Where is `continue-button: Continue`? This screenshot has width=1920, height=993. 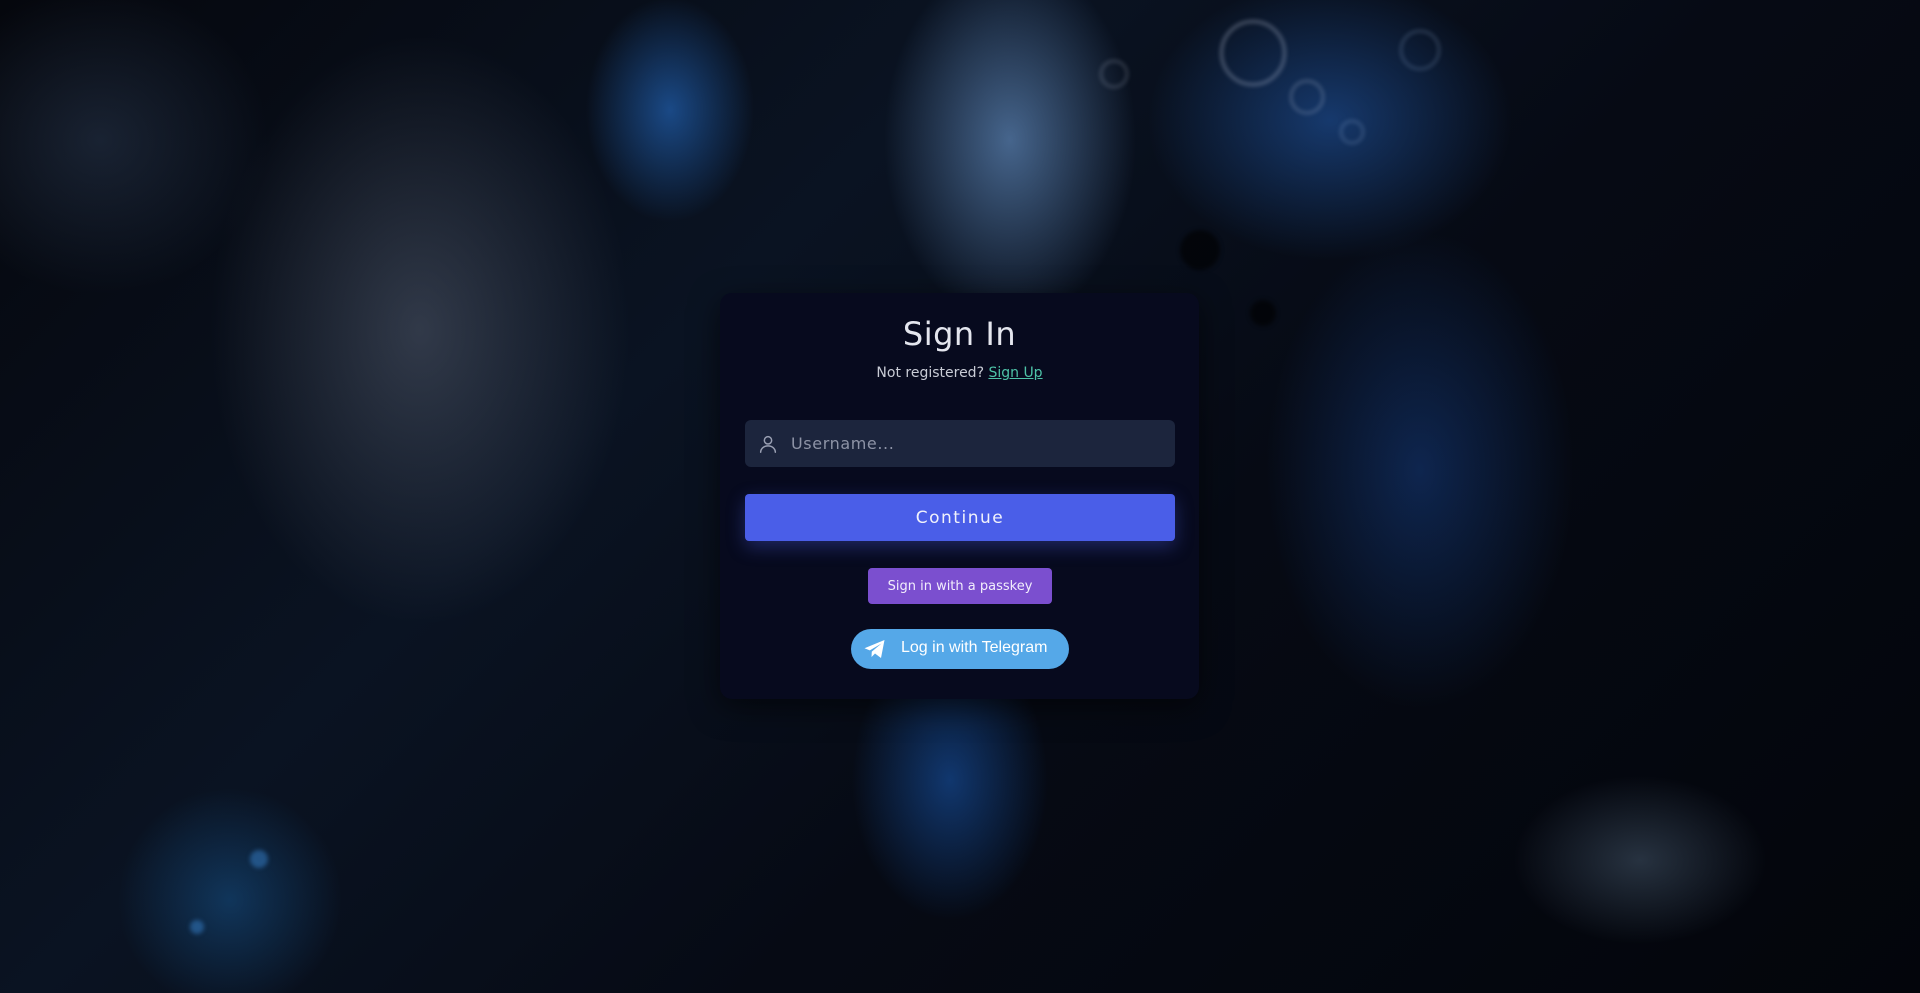 continue-button: Continue is located at coordinates (960, 517).